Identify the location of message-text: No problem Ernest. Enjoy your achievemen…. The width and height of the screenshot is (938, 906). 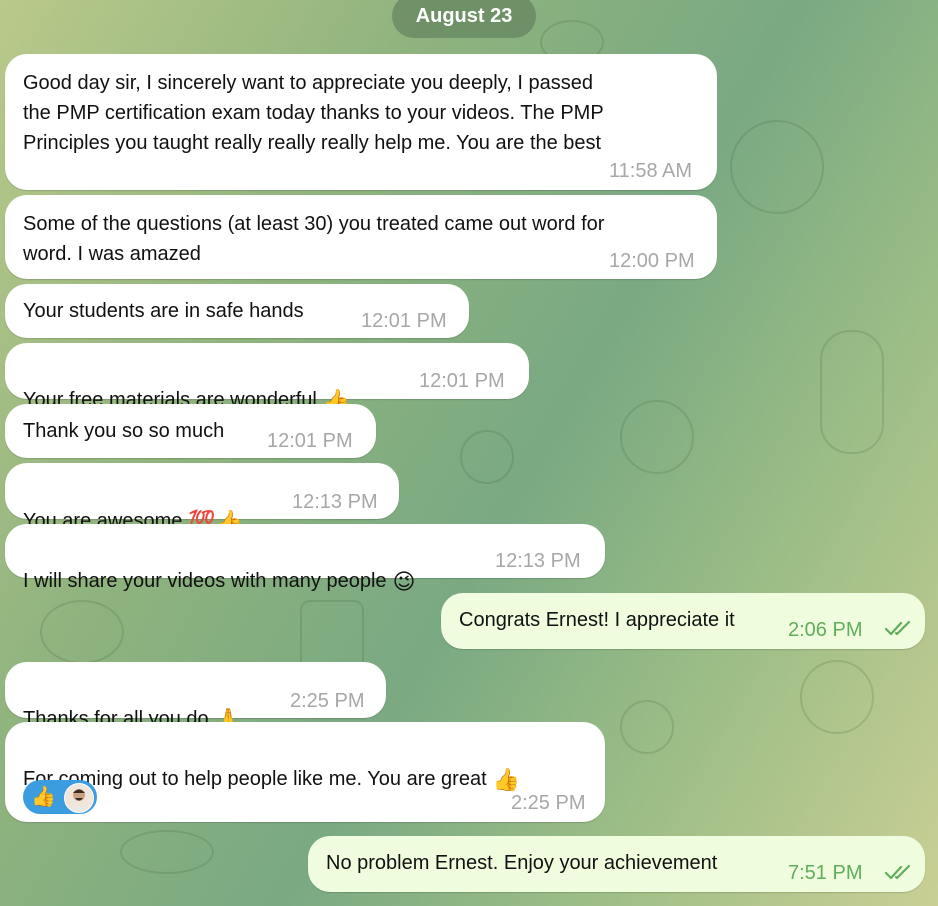
(522, 863).